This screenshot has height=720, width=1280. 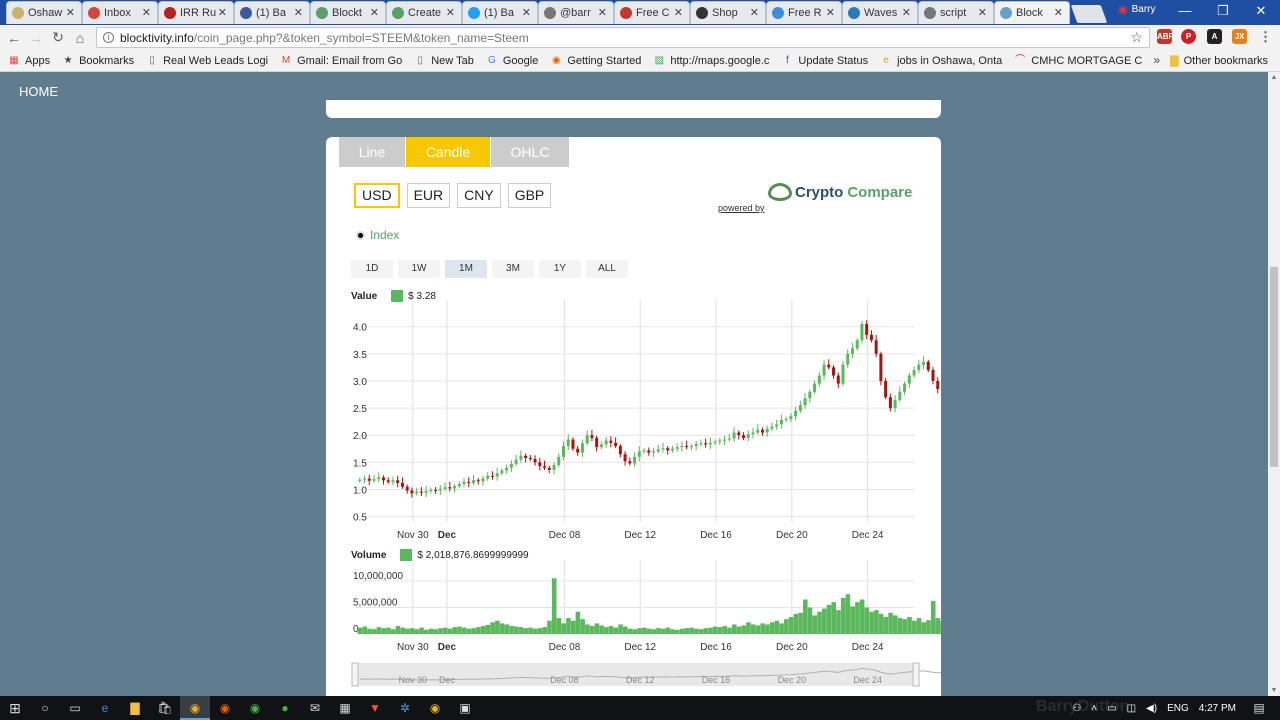 What do you see at coordinates (1265, 36) in the screenshot?
I see `menu-icon: ⋮` at bounding box center [1265, 36].